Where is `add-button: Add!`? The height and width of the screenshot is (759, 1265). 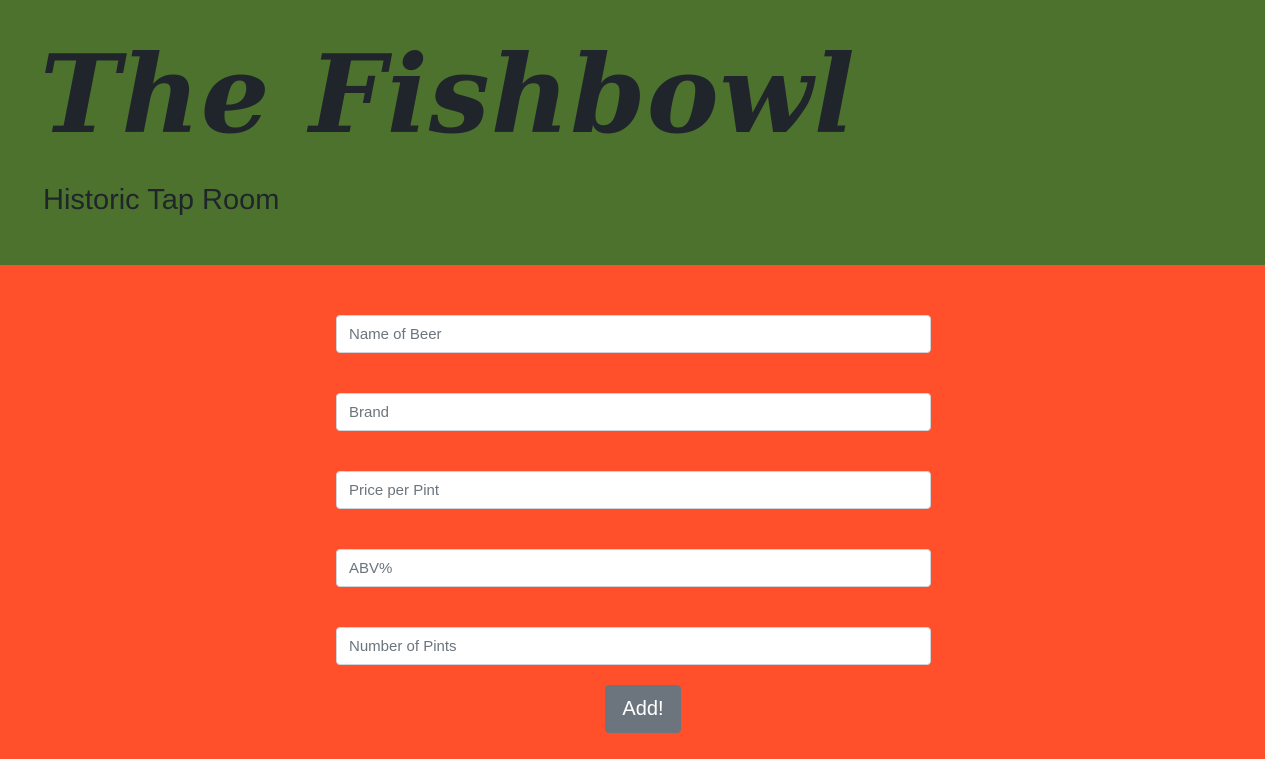
add-button: Add! is located at coordinates (643, 709).